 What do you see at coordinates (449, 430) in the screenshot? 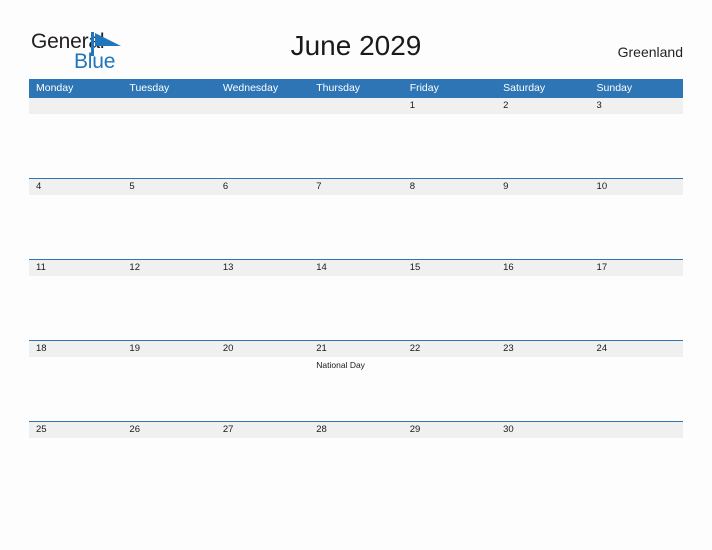
I see `day-number: 29` at bounding box center [449, 430].